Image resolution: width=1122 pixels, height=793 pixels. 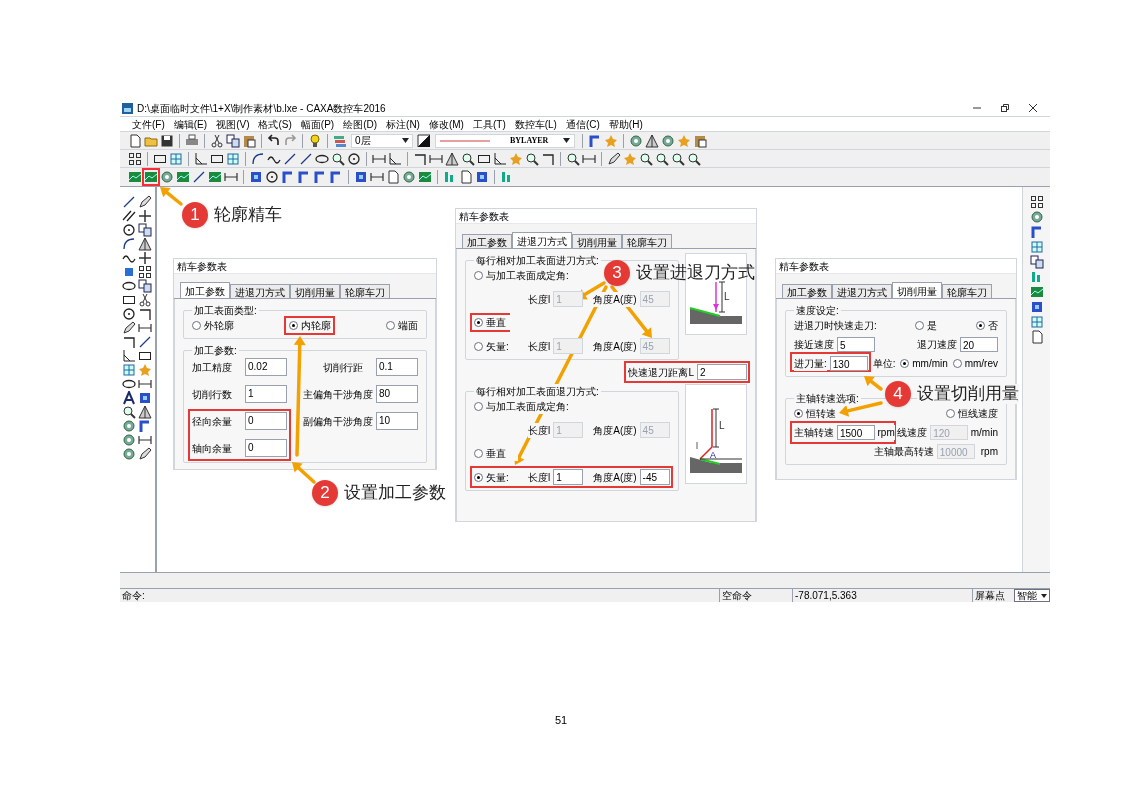 I want to click on radio-button: mm/min, so click(x=924, y=363).